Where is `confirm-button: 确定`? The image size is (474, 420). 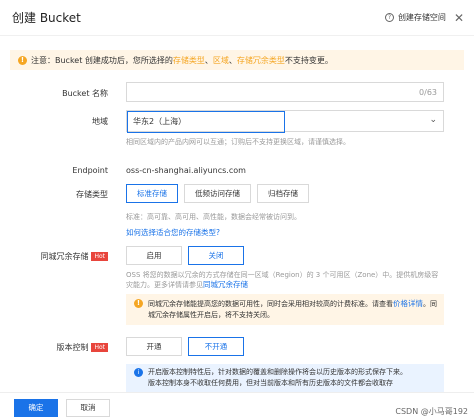 confirm-button: 确定 is located at coordinates (36, 408).